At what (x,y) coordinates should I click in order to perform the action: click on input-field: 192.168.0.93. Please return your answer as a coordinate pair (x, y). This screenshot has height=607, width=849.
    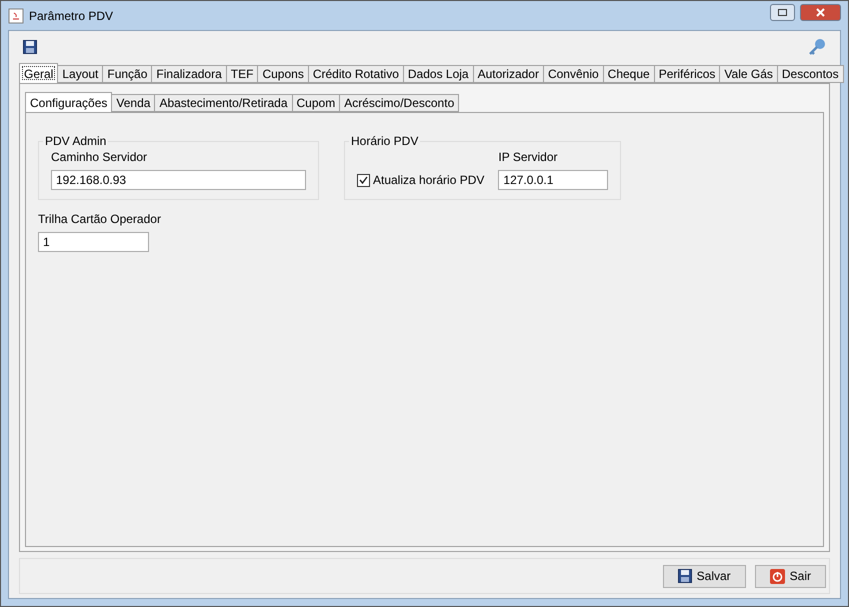
    Looking at the image, I should click on (178, 180).